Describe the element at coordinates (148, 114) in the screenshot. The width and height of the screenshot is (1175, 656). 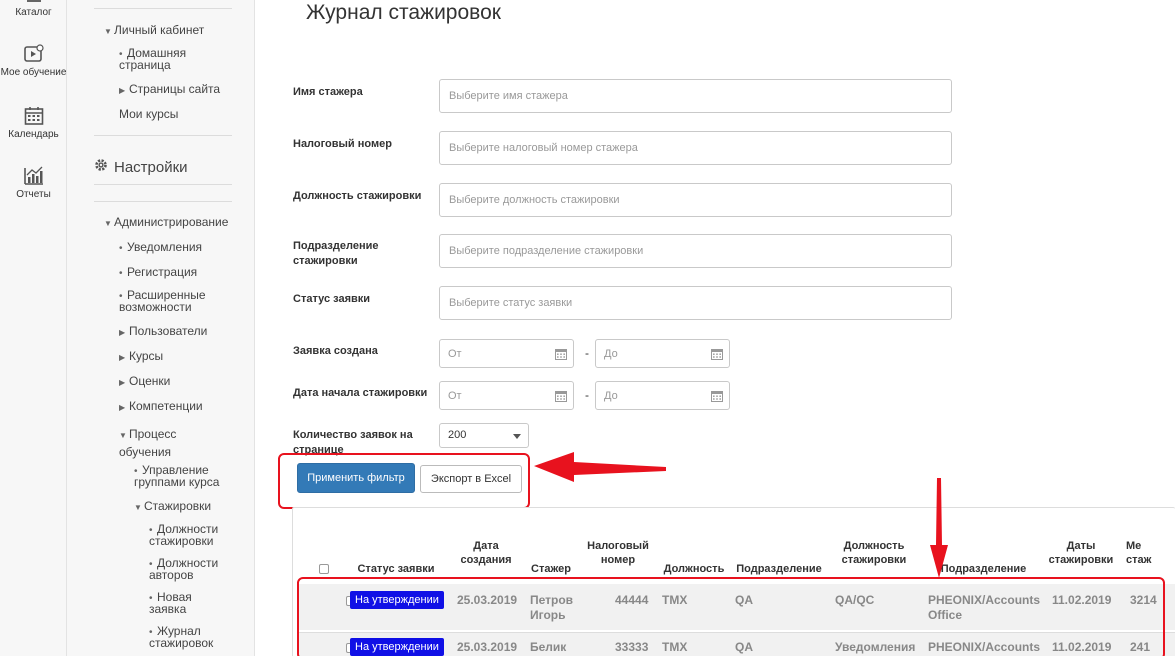
I see `sidebar-item-my-courses: Мои курсы` at that location.